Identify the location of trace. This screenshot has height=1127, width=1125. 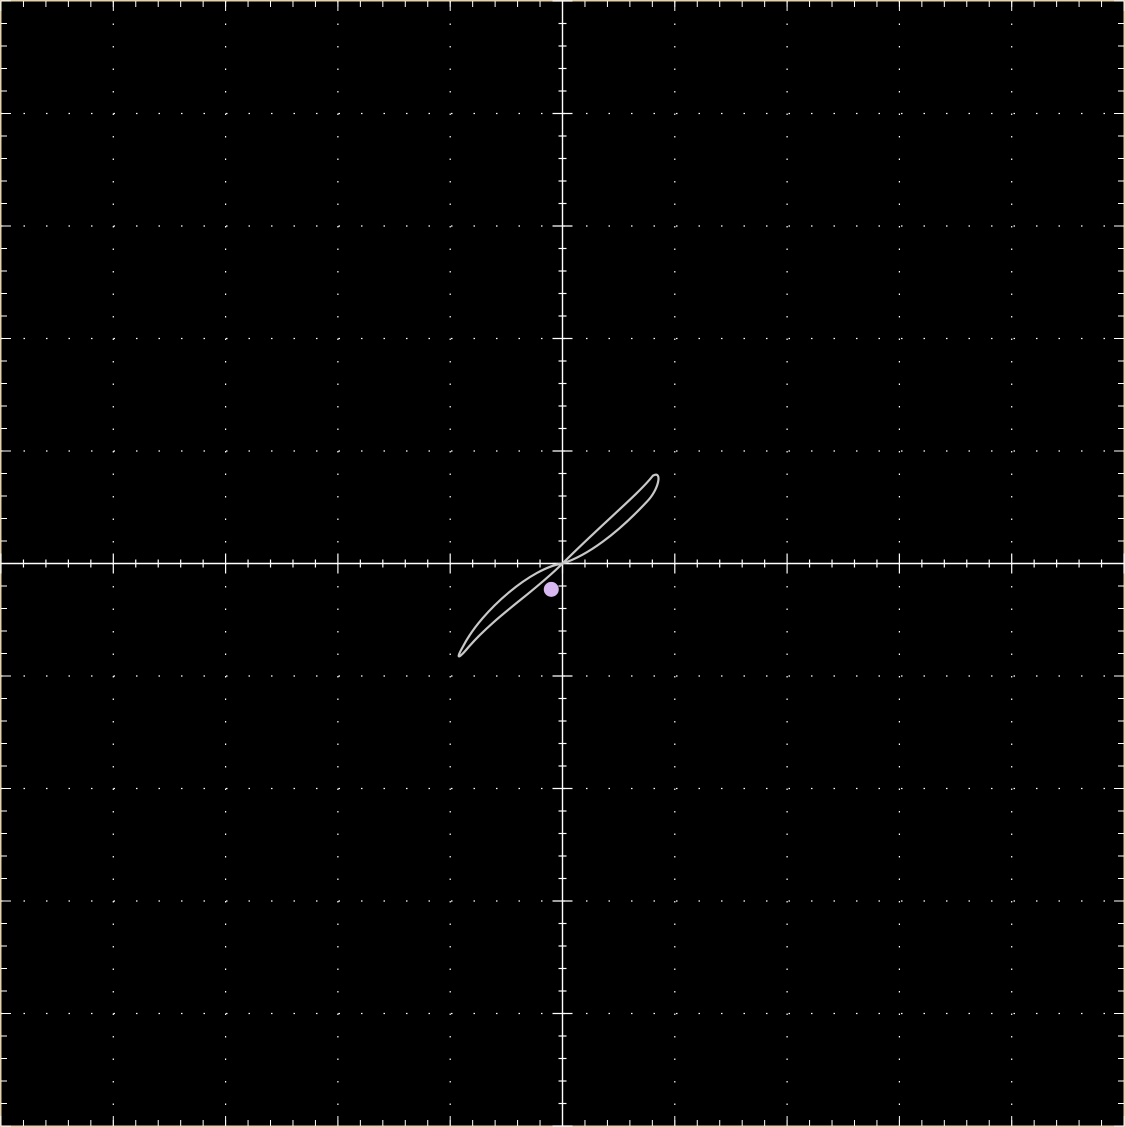
(558, 565).